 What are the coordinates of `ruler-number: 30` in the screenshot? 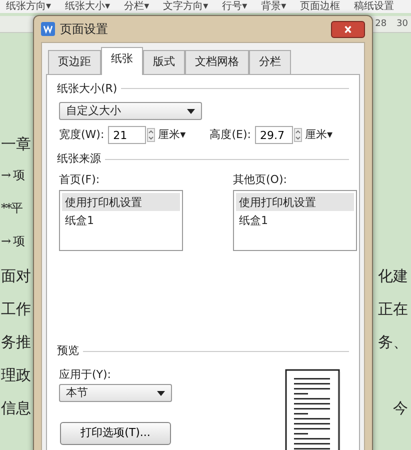 It's located at (402, 24).